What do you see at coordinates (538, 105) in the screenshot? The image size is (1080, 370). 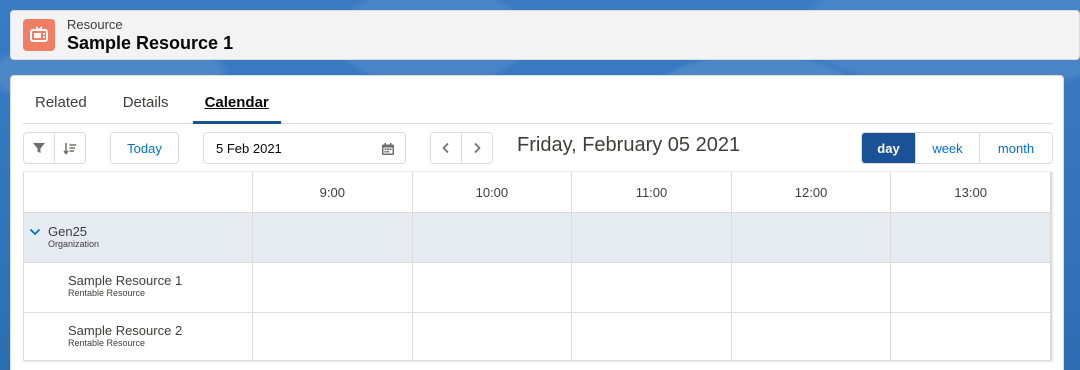 I see `tab-bar: Related Details Calendar` at bounding box center [538, 105].